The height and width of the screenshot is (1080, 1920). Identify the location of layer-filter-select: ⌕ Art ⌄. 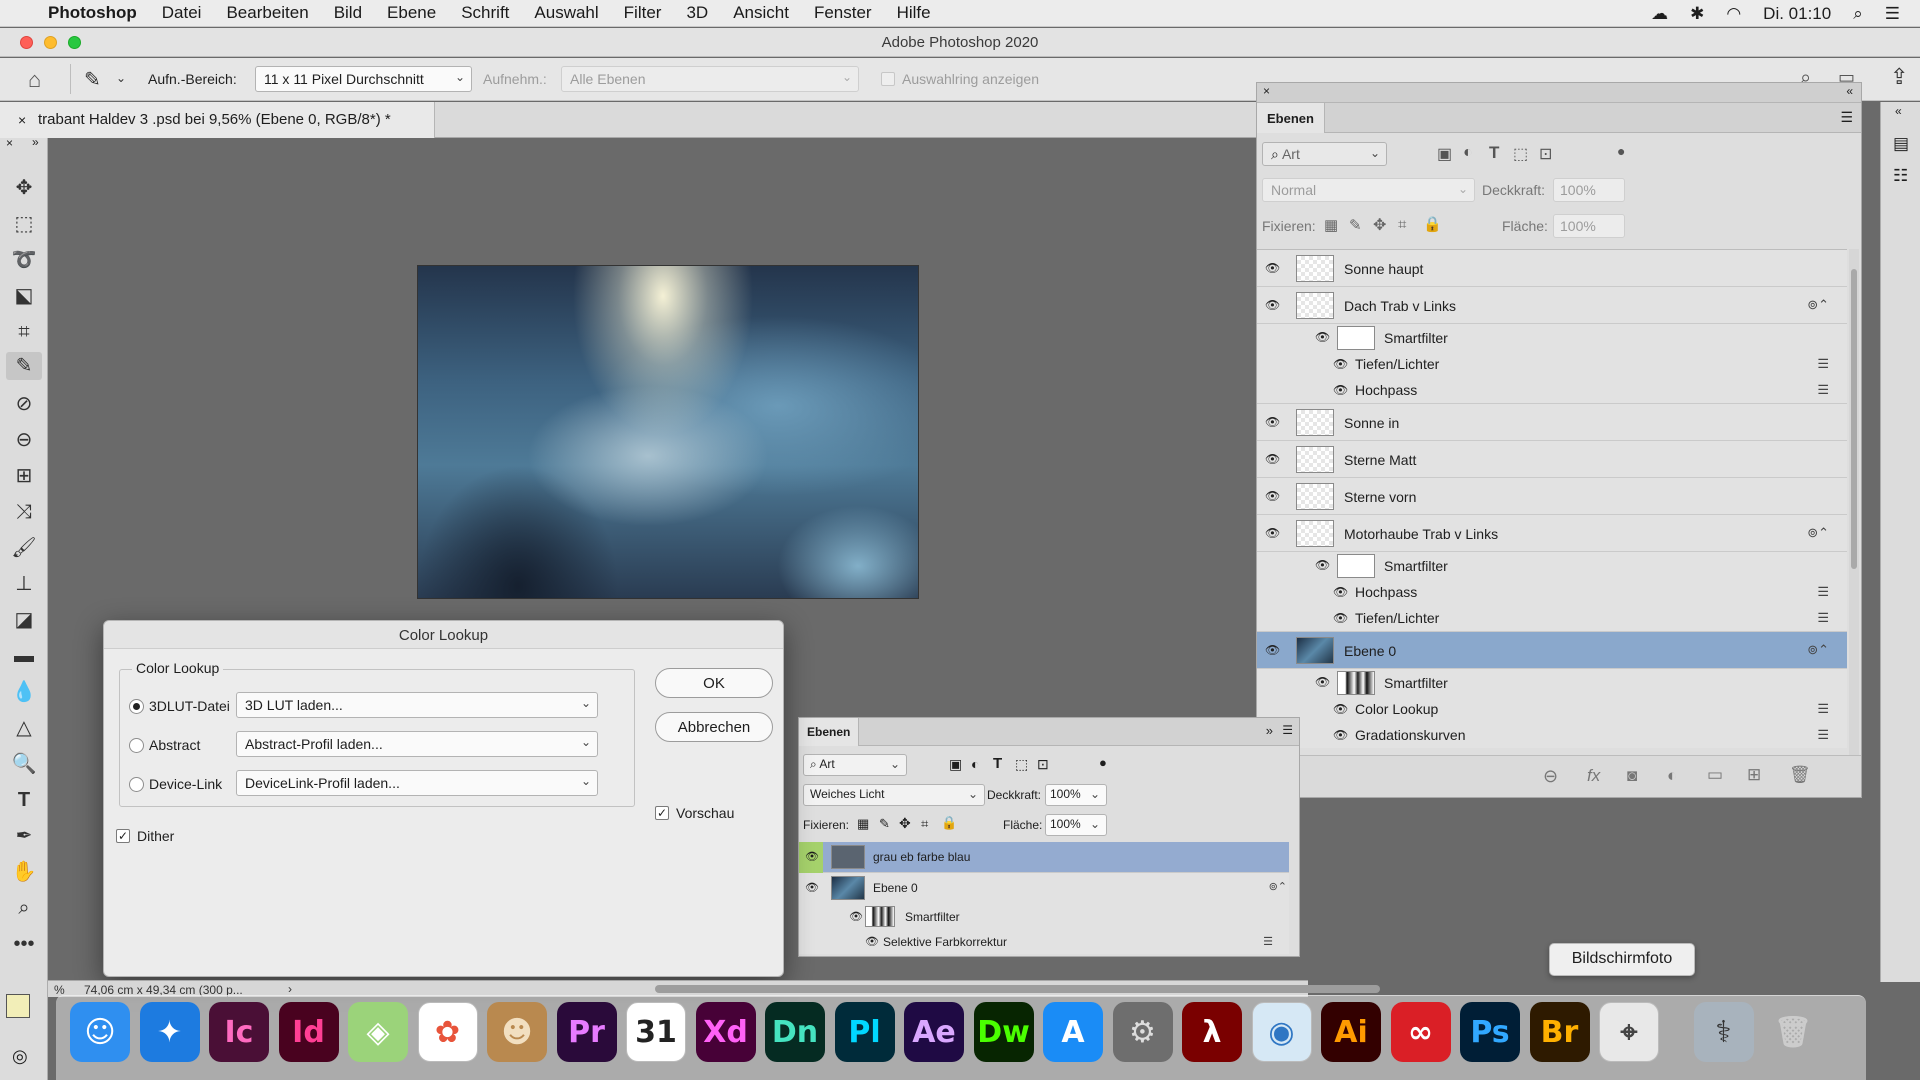
(855, 765).